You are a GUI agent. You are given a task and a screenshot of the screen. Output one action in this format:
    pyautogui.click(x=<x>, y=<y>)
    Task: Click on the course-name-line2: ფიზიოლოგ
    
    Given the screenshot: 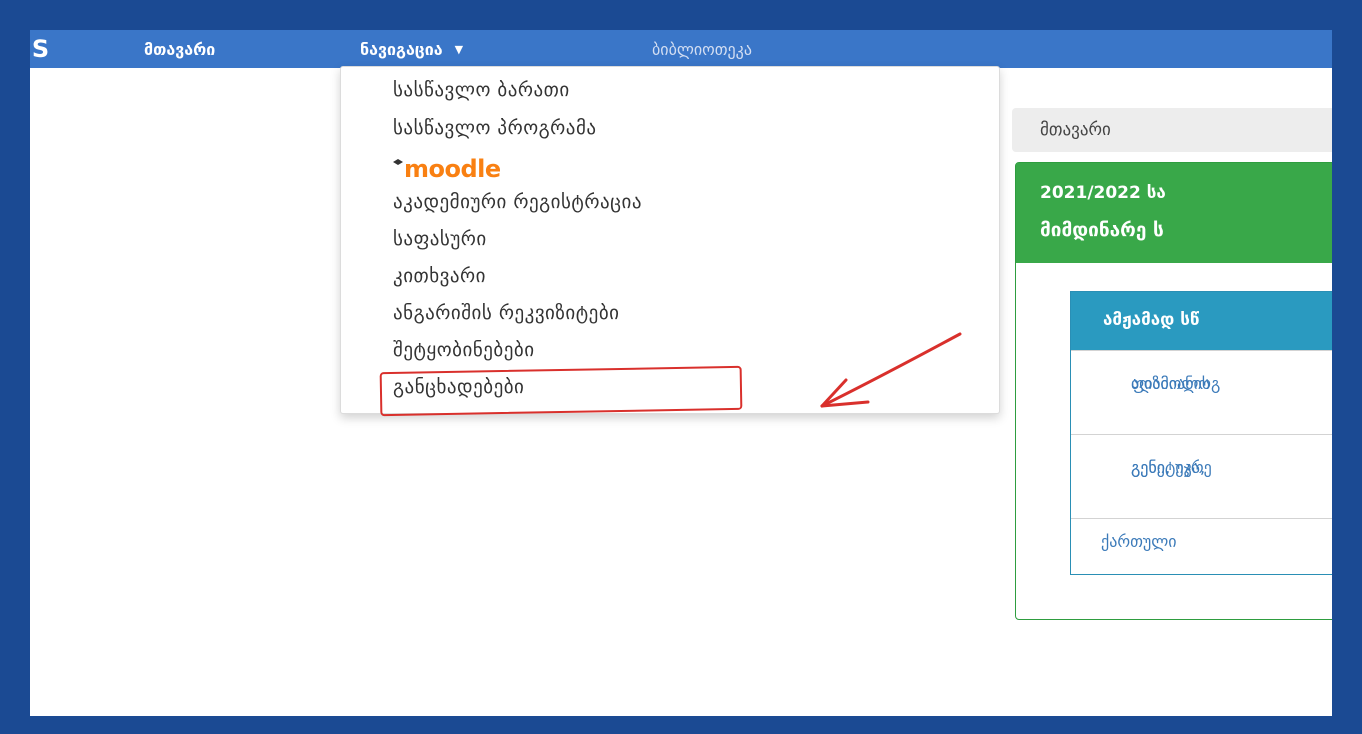 What is the action you would take?
    pyautogui.click(x=1176, y=383)
    